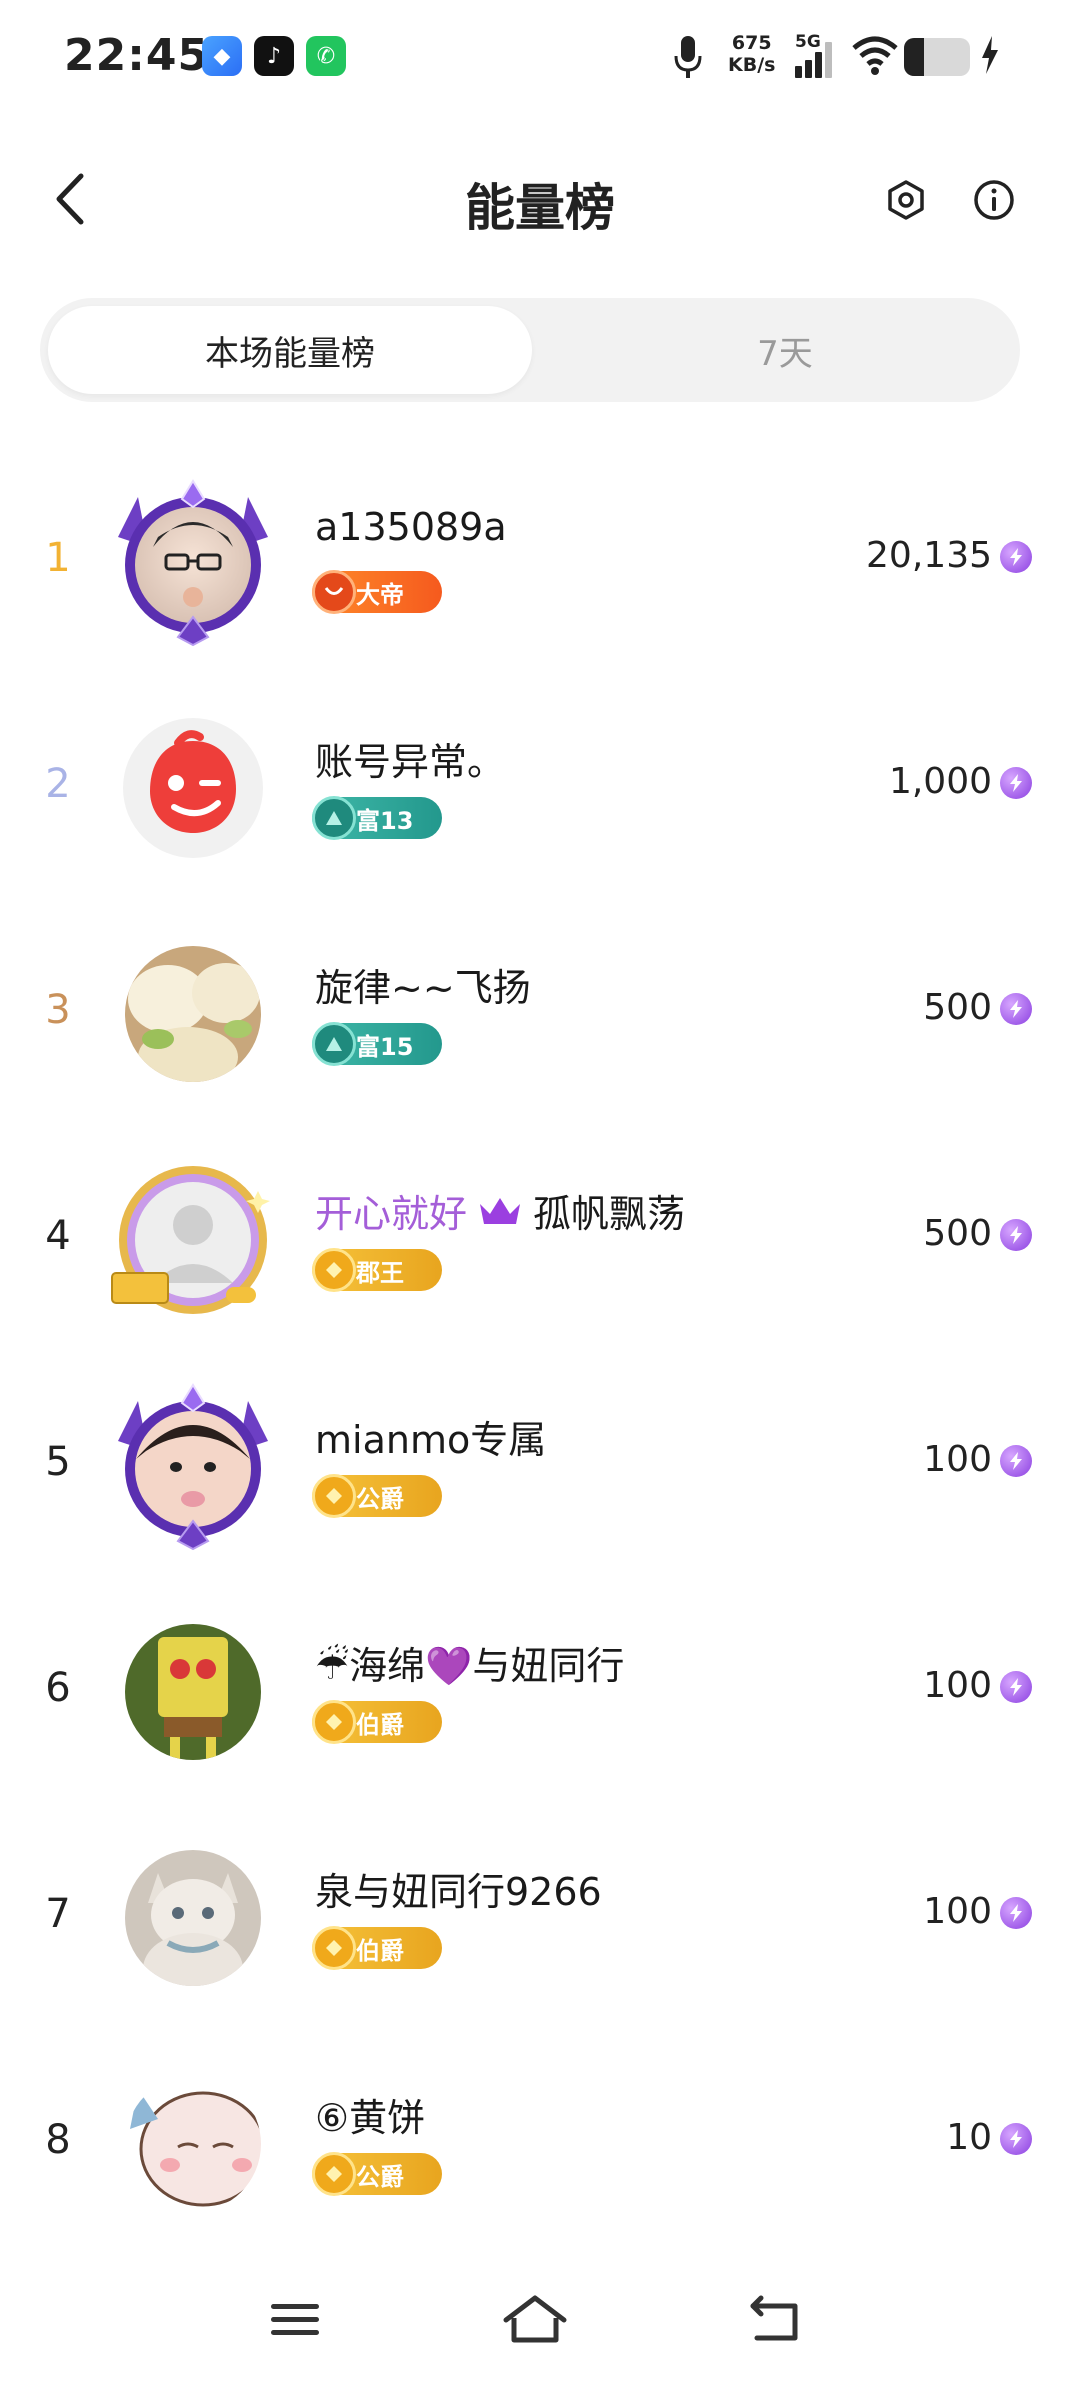 This screenshot has width=1080, height=2400. Describe the element at coordinates (411, 527) in the screenshot. I see `user-name: a135089a` at that location.